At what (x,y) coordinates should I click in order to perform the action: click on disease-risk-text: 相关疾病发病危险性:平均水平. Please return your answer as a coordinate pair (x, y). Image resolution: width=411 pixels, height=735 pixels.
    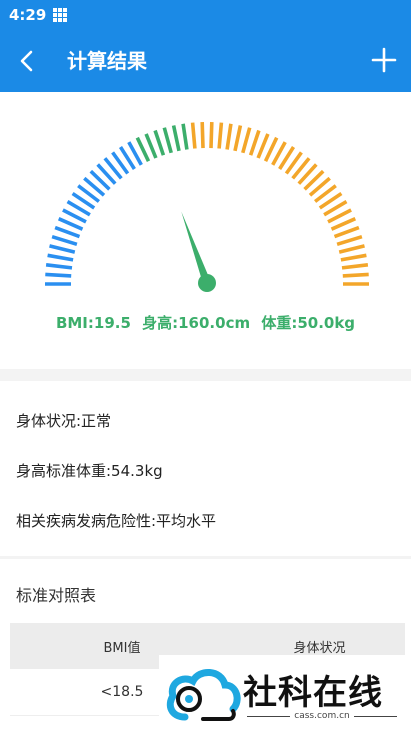
    Looking at the image, I should click on (116, 521).